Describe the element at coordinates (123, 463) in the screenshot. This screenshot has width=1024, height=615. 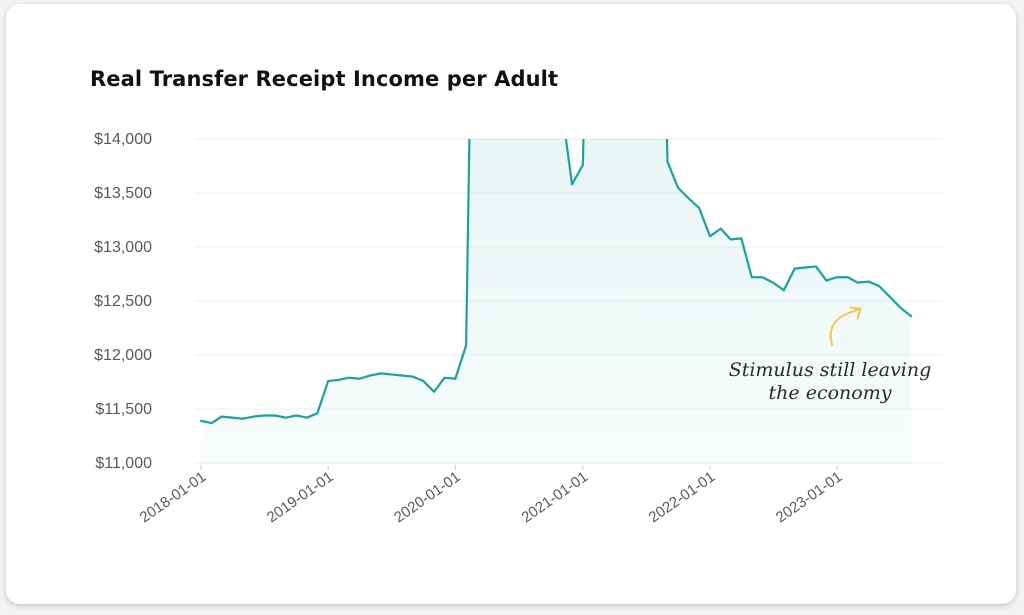
I see `y-tick-label: $11,000` at that location.